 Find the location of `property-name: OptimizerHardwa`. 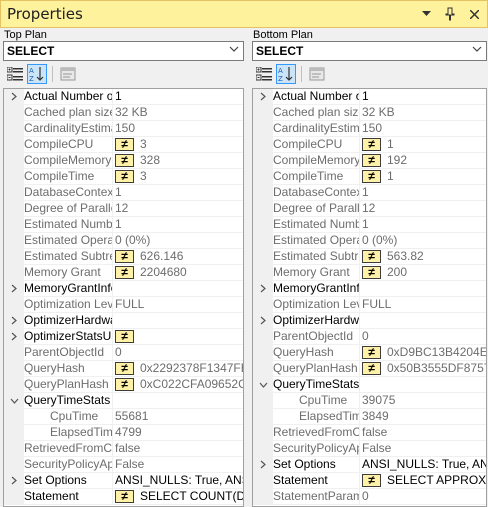

property-name: OptimizerHardwa is located at coordinates (316, 320).